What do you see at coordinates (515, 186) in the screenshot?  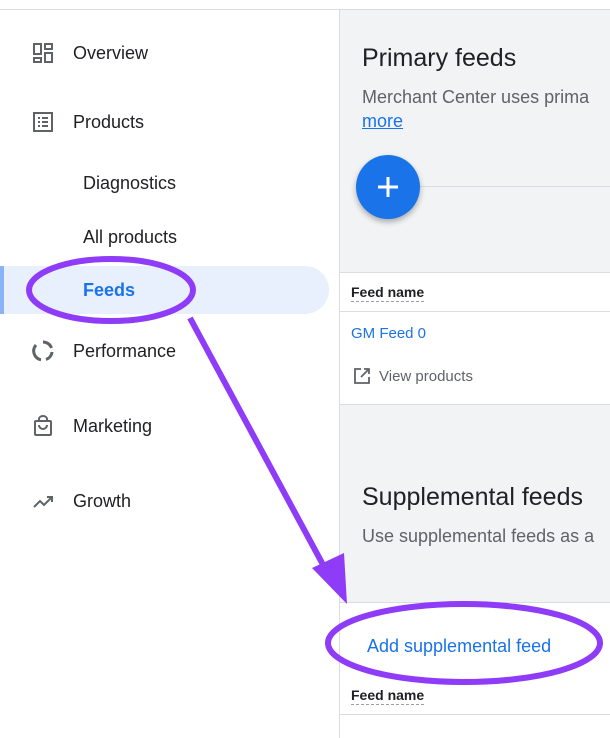 I see `section-divider` at bounding box center [515, 186].